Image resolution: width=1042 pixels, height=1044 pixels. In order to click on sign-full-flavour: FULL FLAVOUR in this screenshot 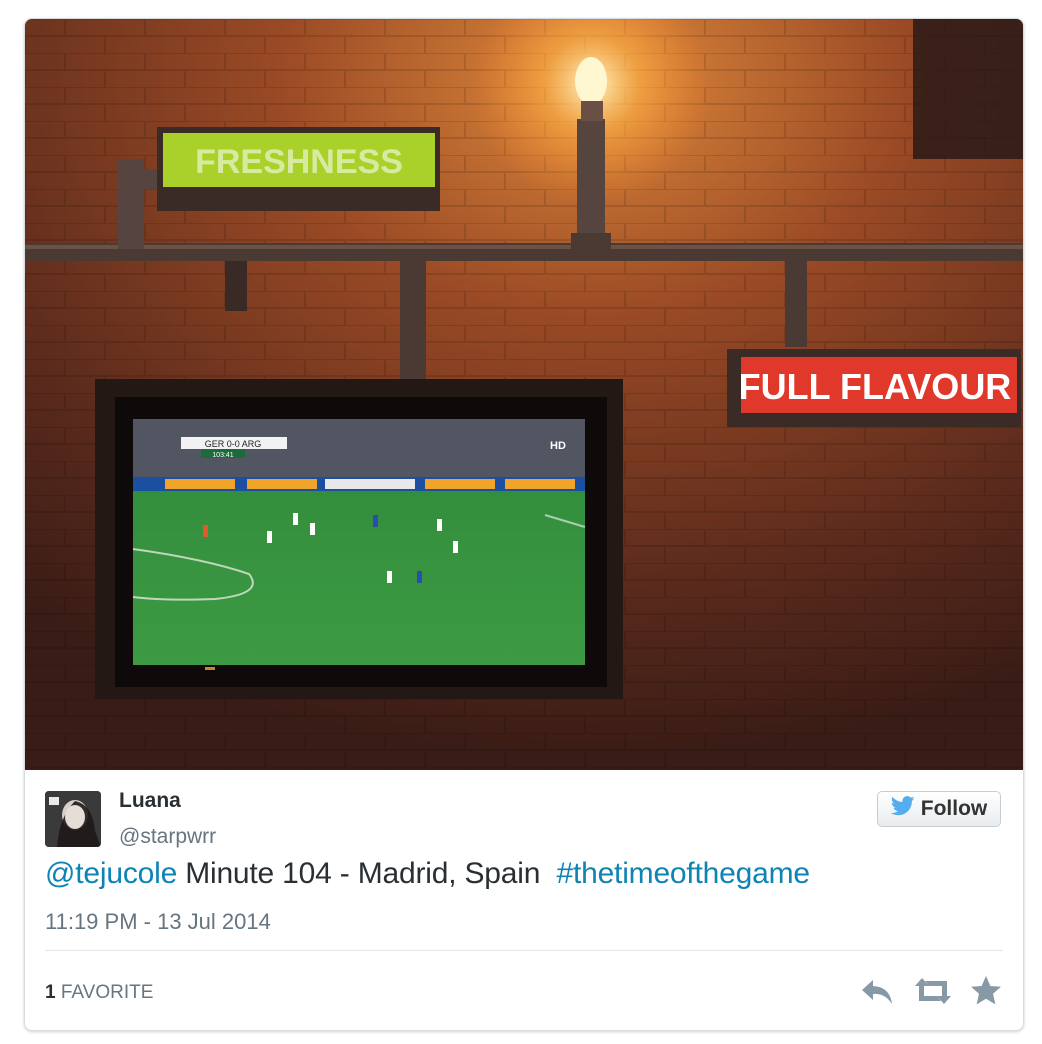, I will do `click(875, 386)`.